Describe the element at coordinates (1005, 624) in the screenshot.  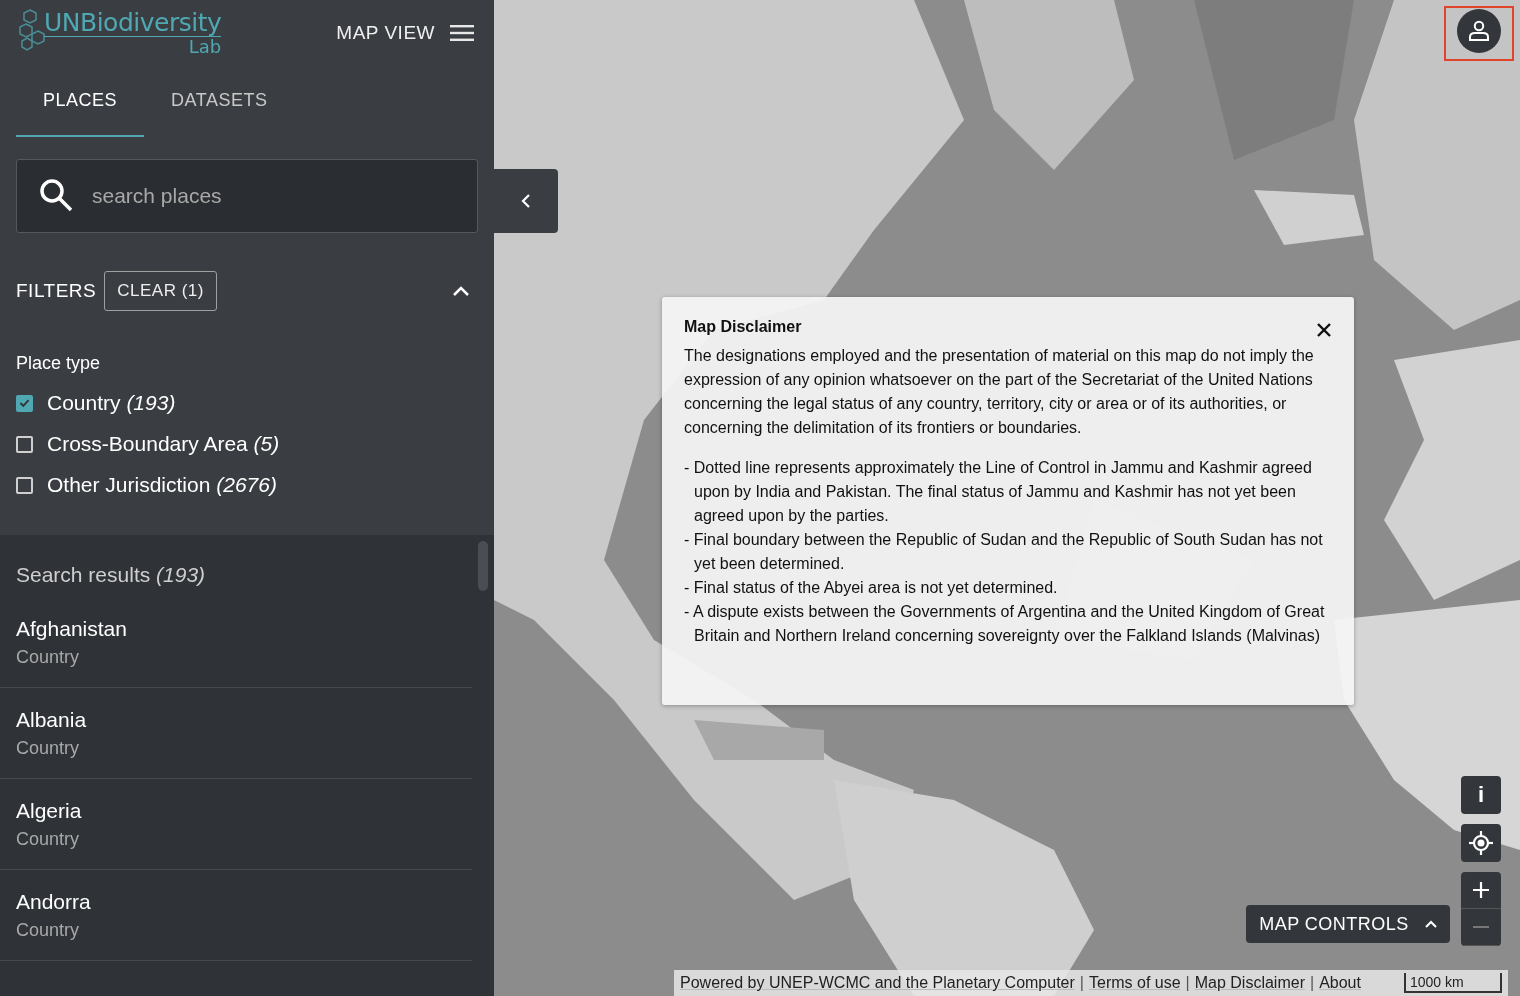
I see `disclaimer-note: - A dispute exists between the Governments of Argentina and the United Kingdom of Great Britain and Northern Ireland concerning sovereignty over the Falkland Islands (Malvinas)` at that location.